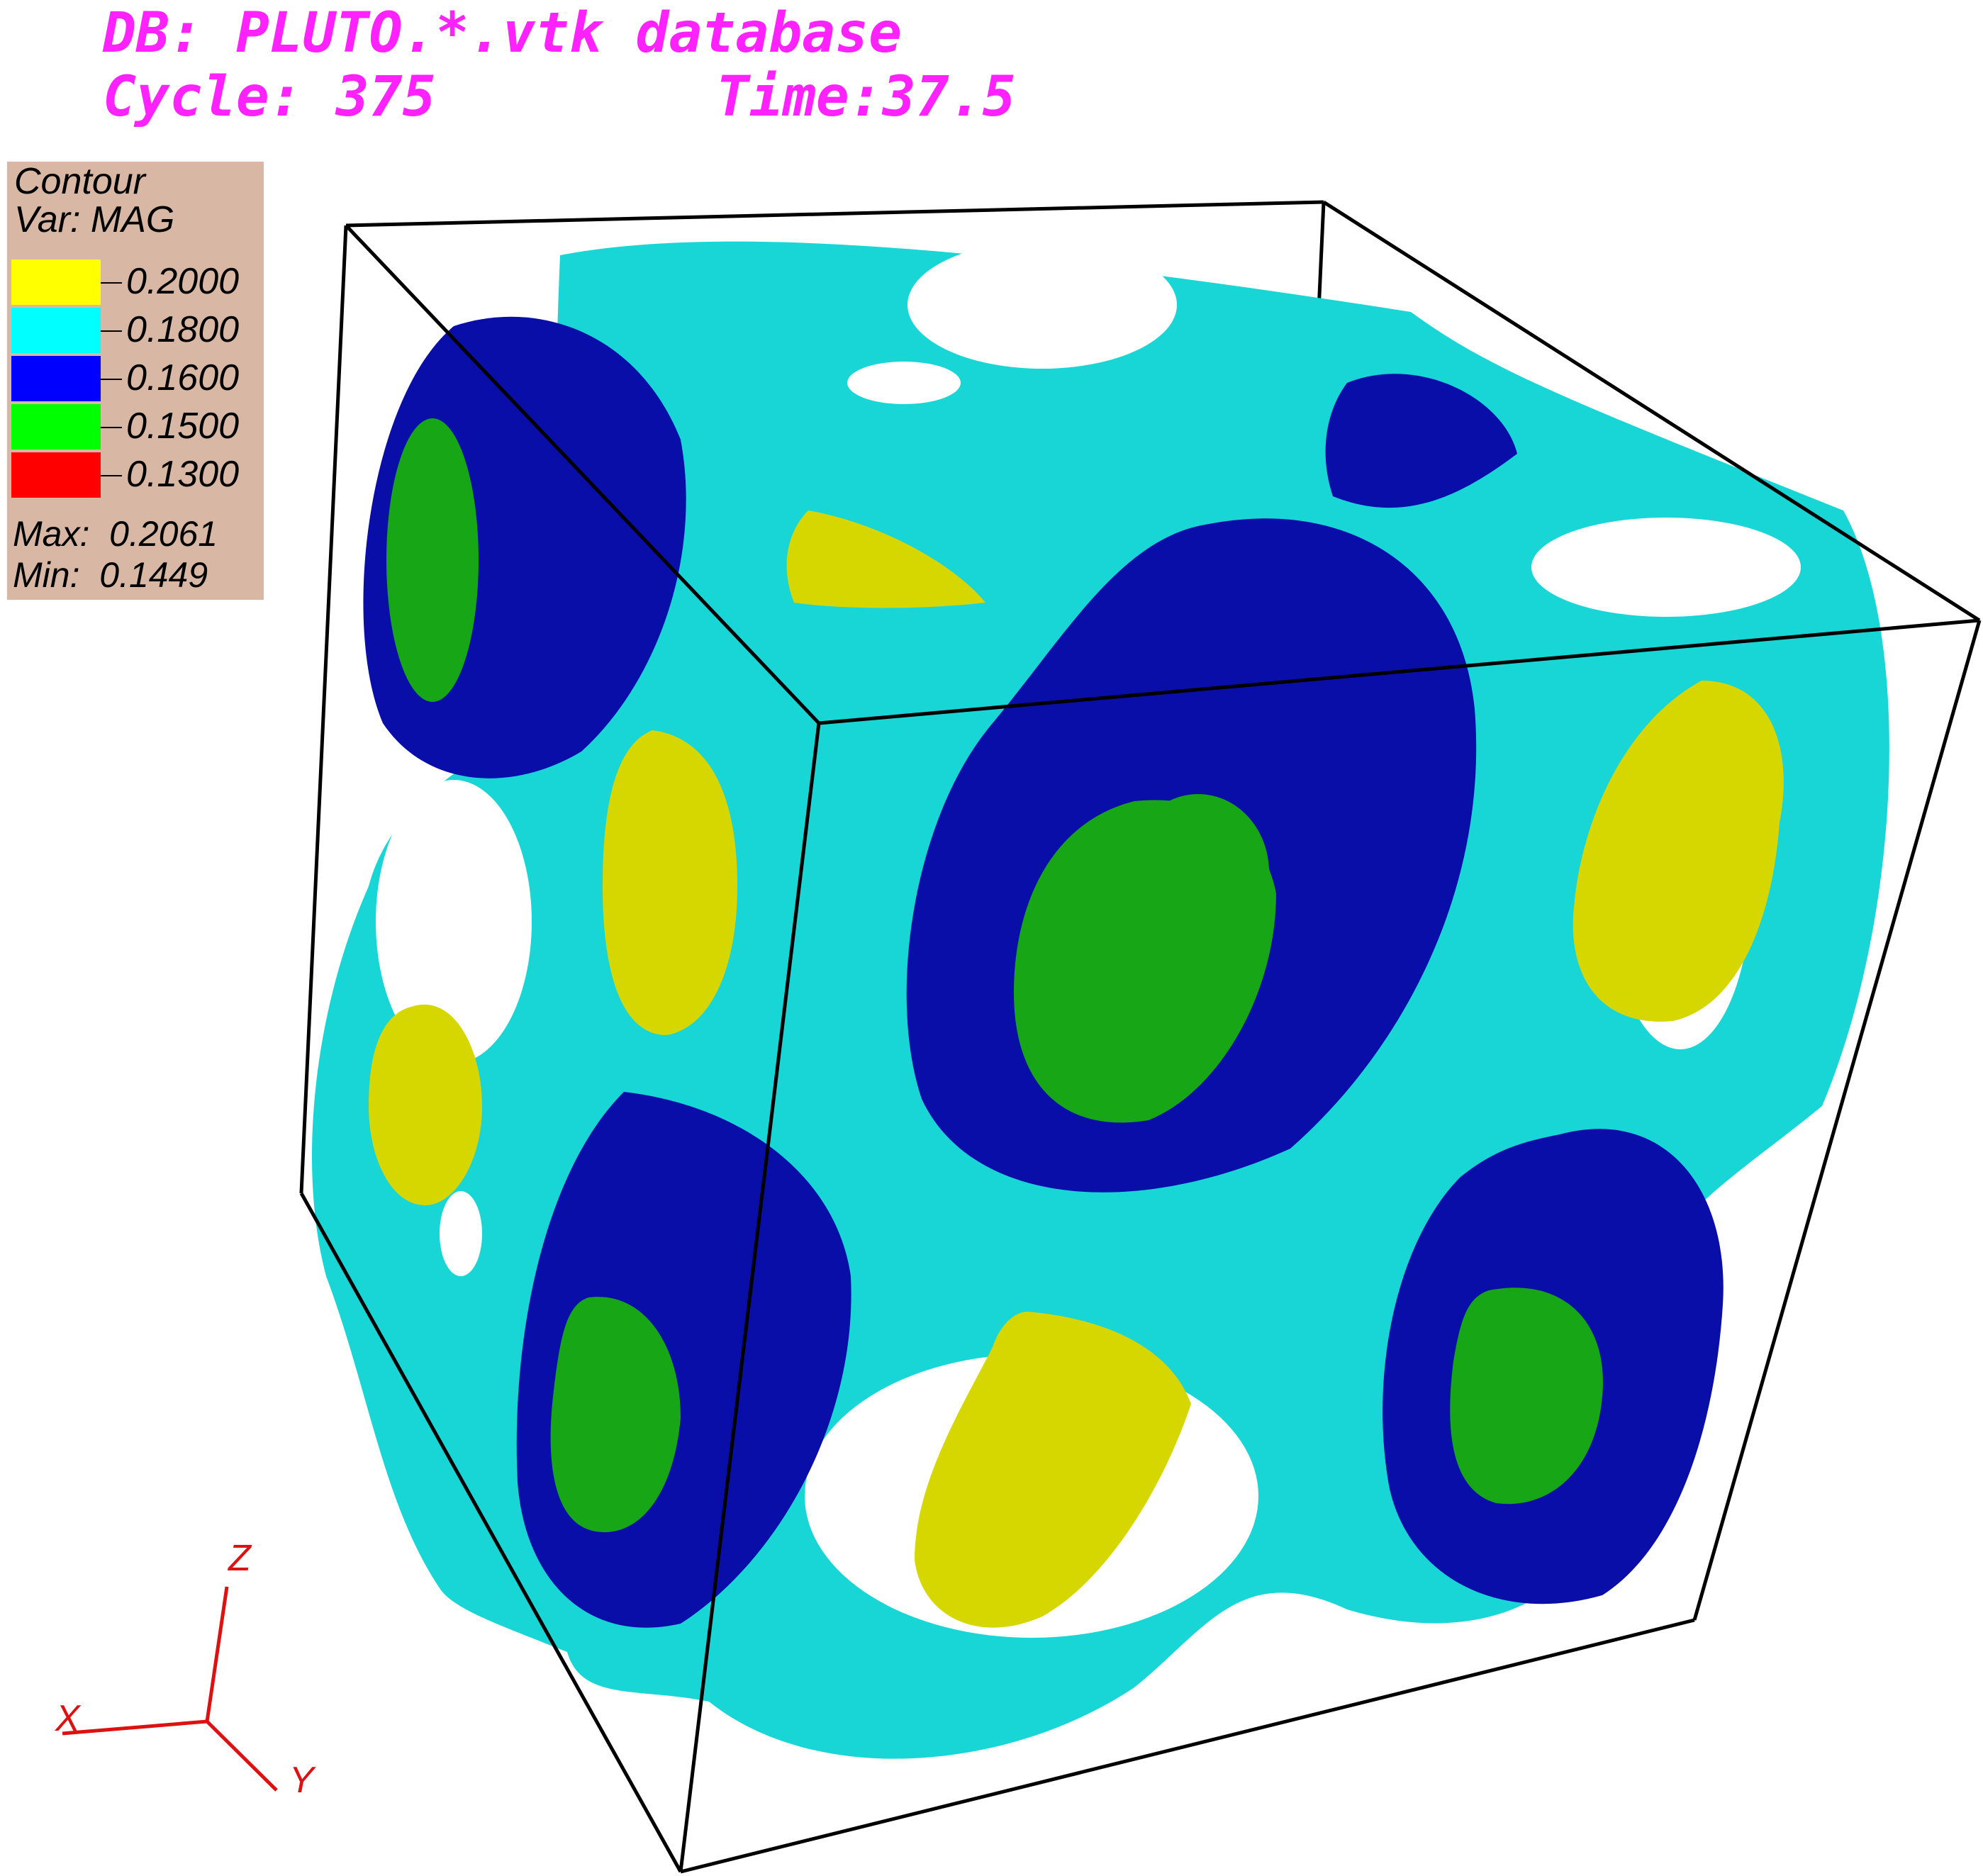 The image size is (1983, 1876). I want to click on y-axis-label: Y, so click(301, 1780).